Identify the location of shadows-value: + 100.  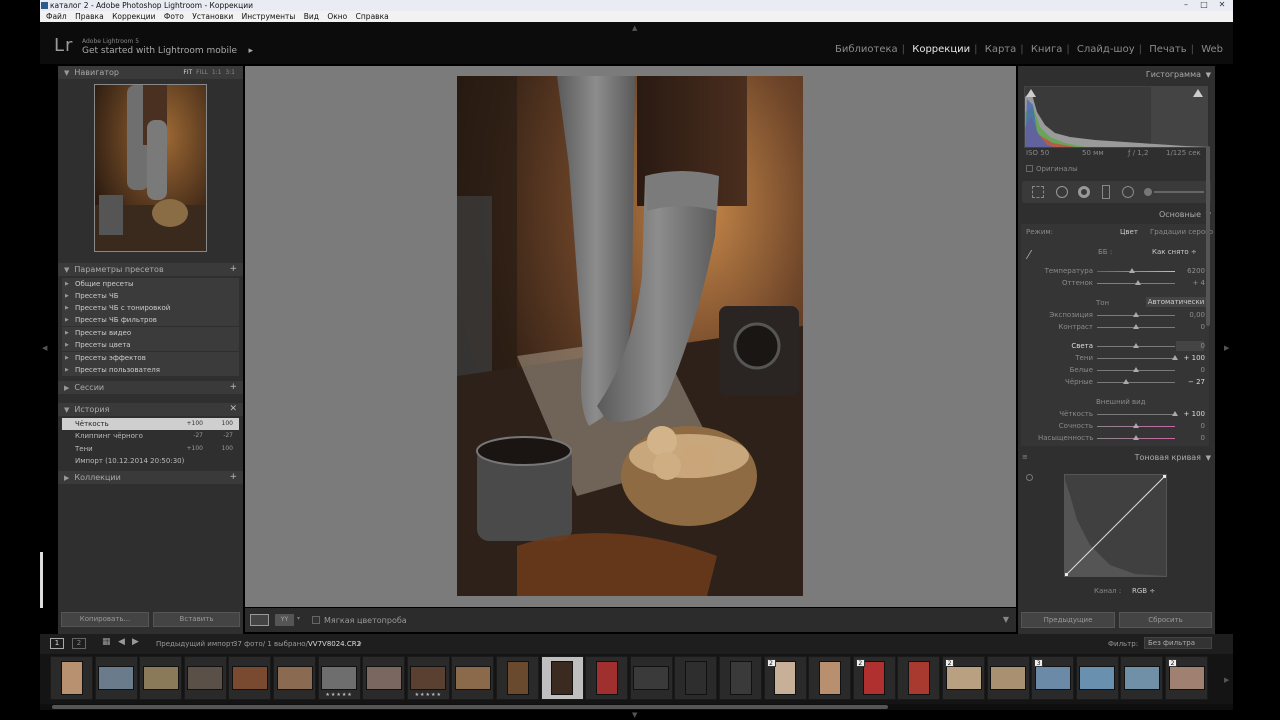
(1190, 358).